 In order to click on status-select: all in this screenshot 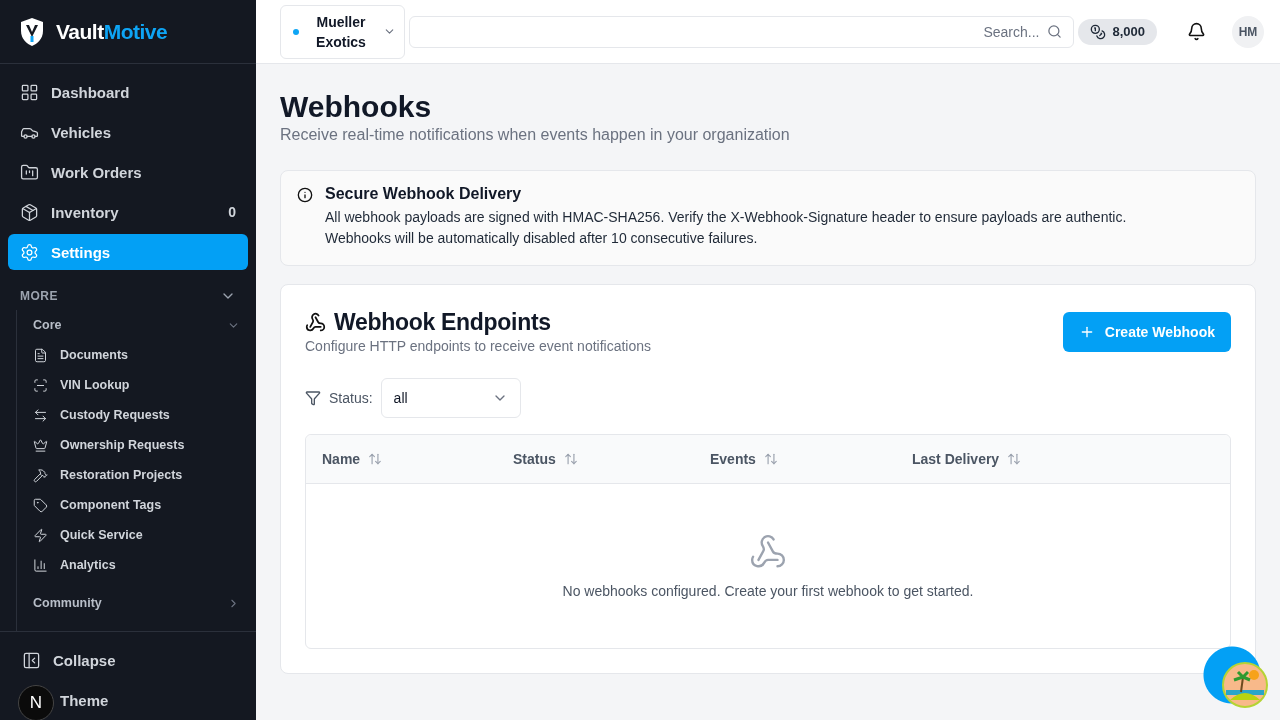, I will do `click(450, 398)`.